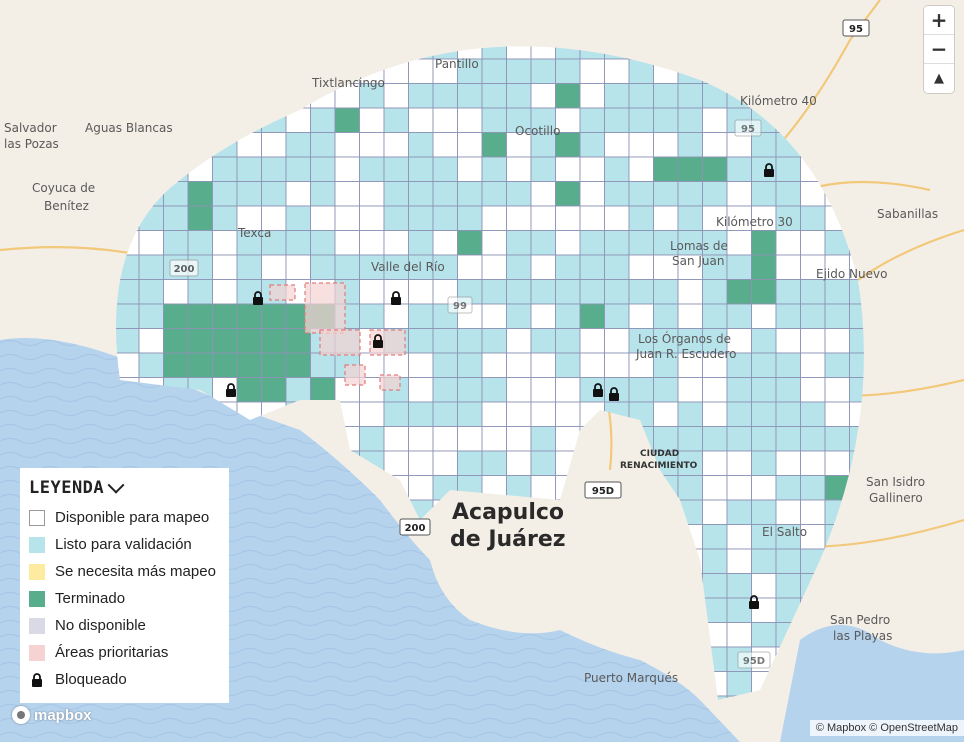 The width and height of the screenshot is (964, 742). I want to click on mapbox-logo: mapbox, so click(52, 715).